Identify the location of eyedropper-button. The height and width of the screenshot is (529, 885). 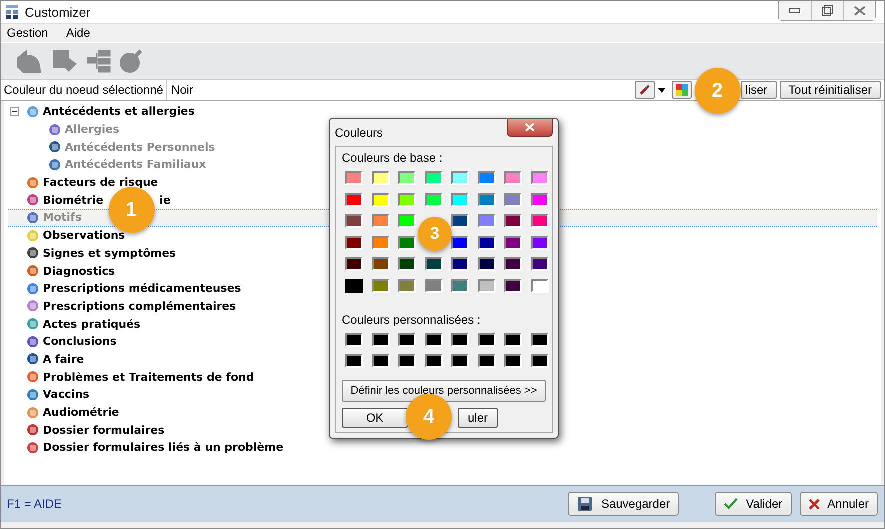
(644, 90).